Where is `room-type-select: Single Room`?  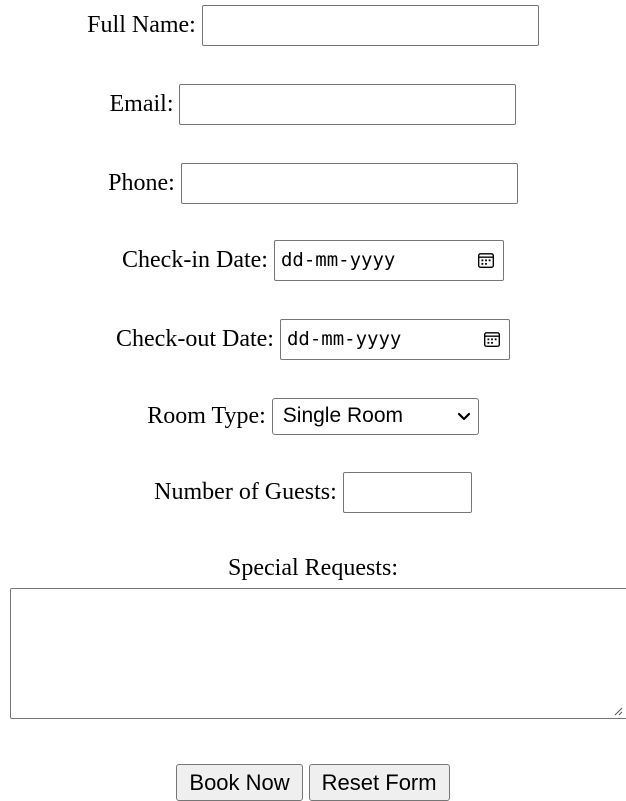
room-type-select: Single Room is located at coordinates (375, 416).